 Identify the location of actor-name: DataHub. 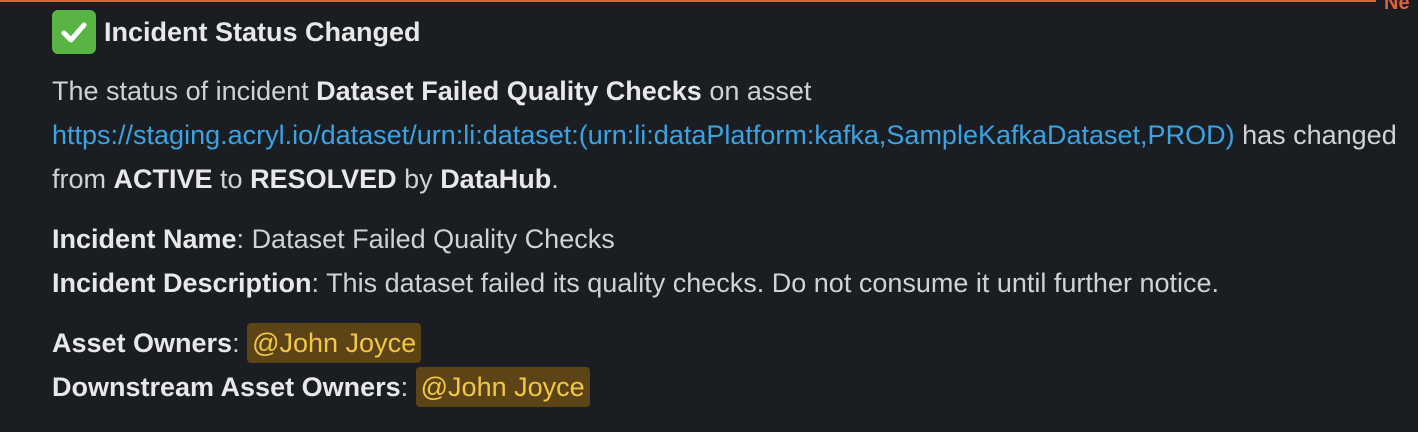
(496, 179).